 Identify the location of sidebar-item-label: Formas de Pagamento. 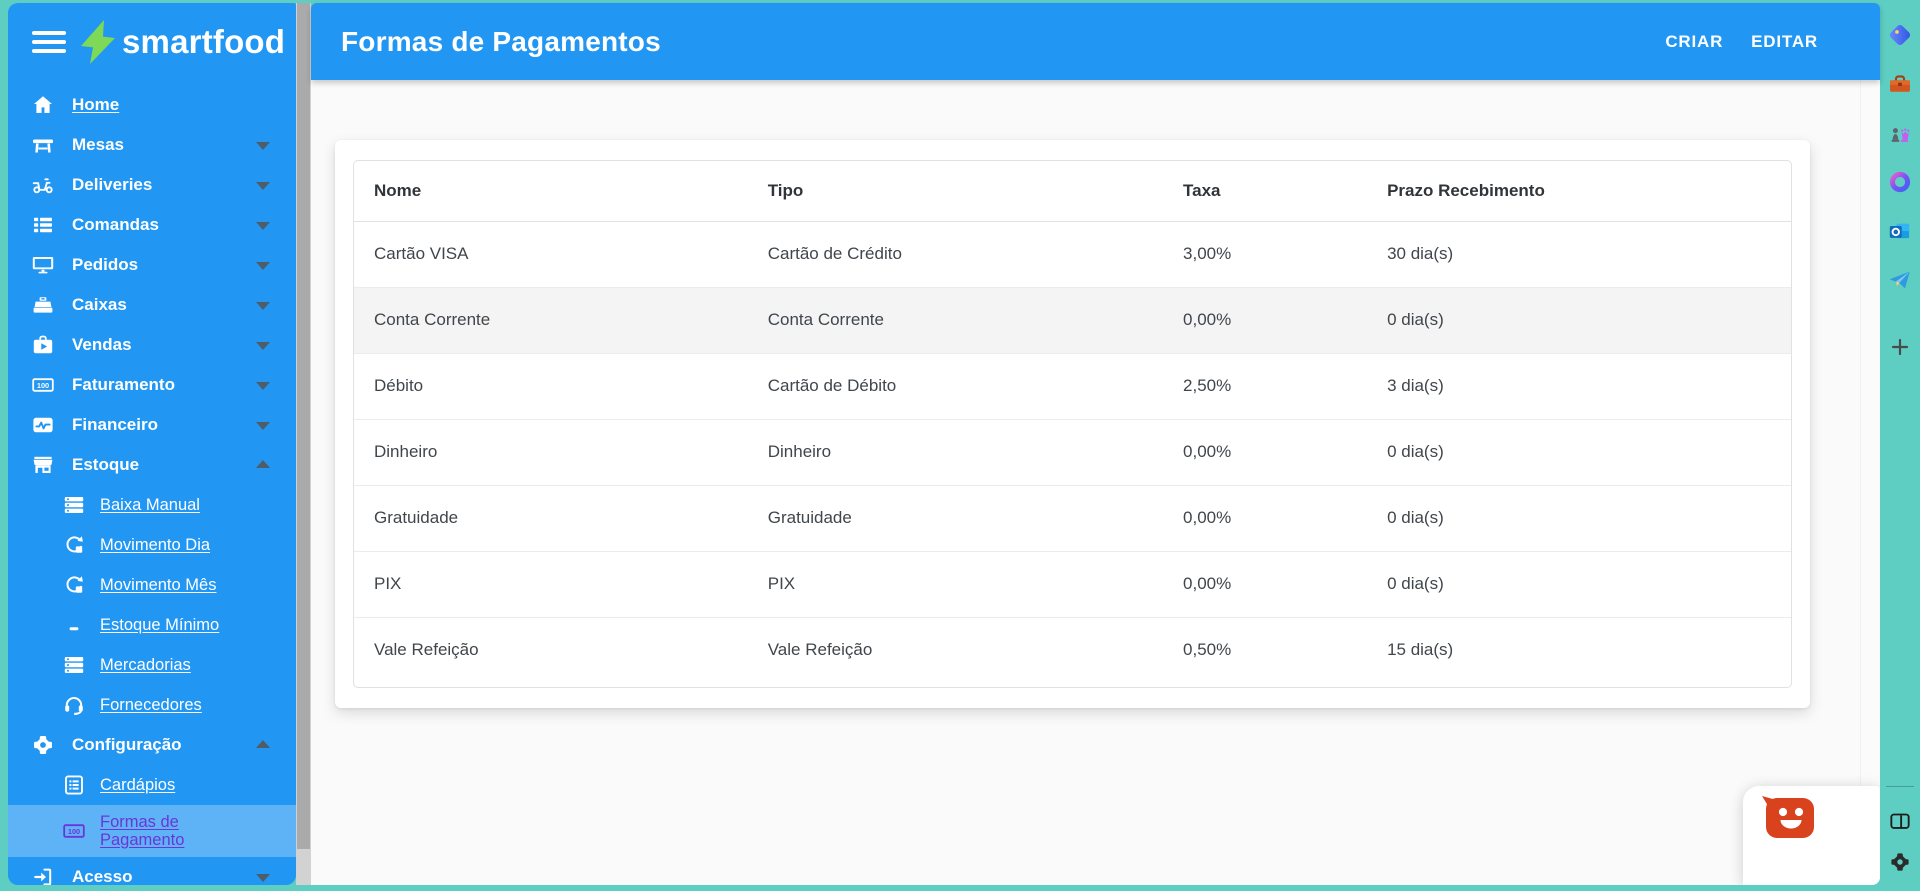
(142, 830).